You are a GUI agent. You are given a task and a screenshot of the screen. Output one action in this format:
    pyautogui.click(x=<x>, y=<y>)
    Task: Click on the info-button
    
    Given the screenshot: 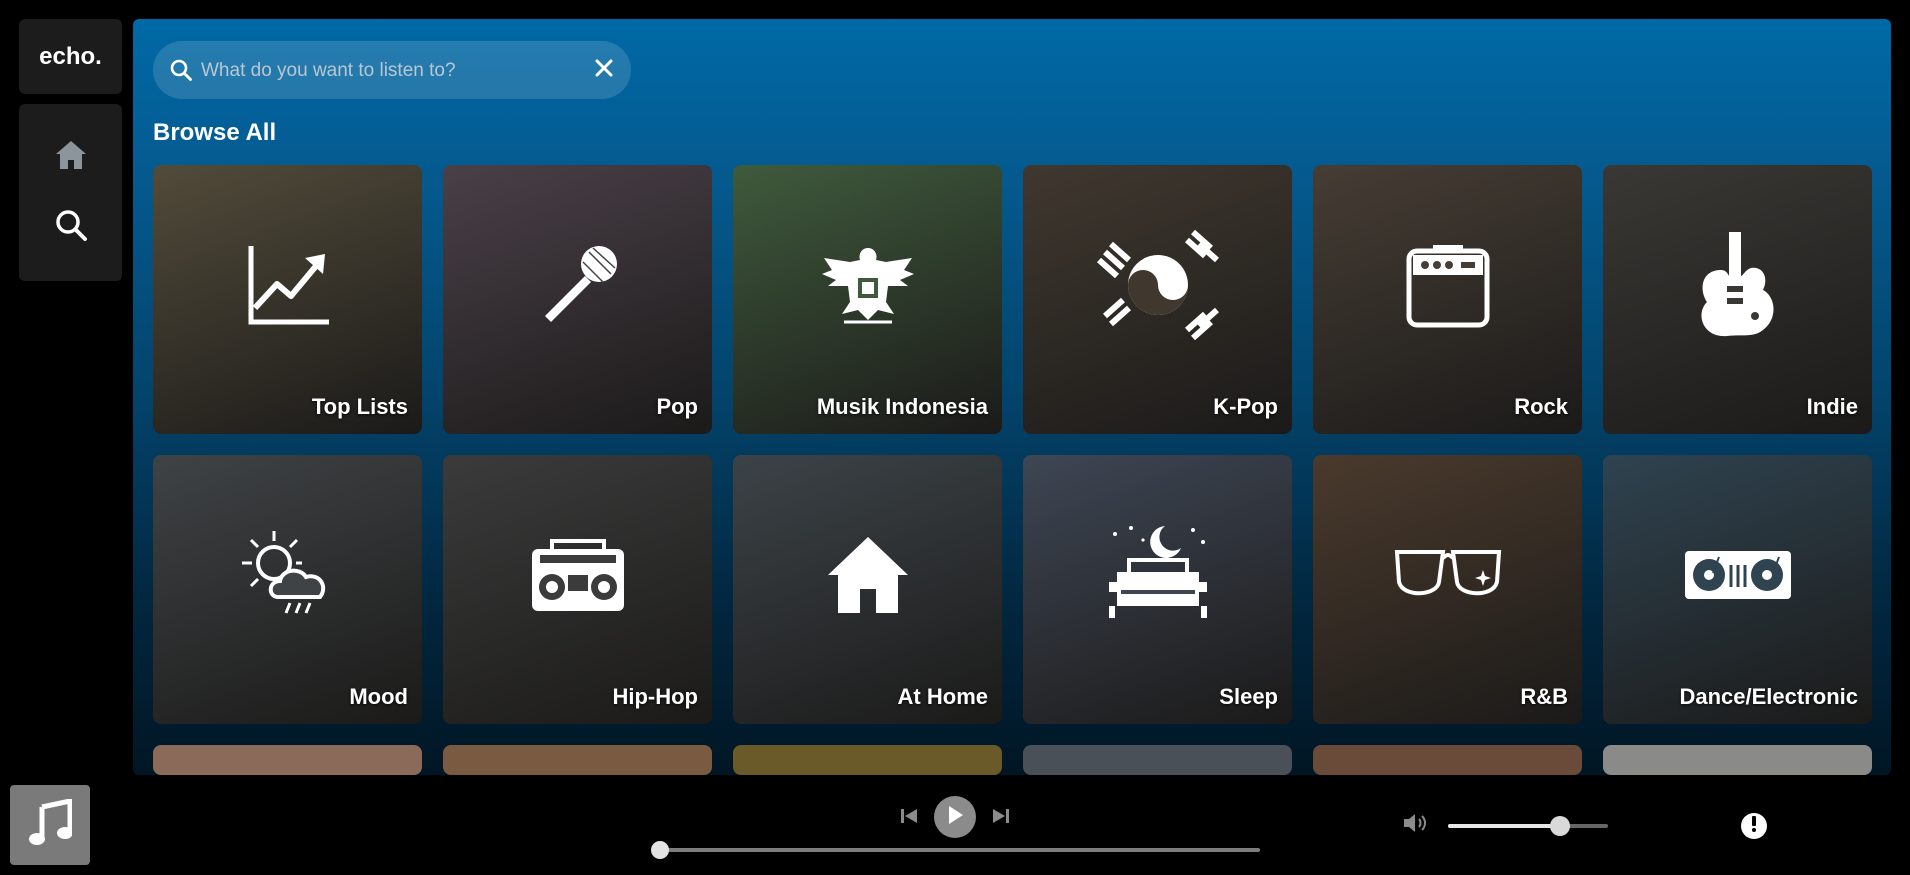 What is the action you would take?
    pyautogui.click(x=1754, y=826)
    